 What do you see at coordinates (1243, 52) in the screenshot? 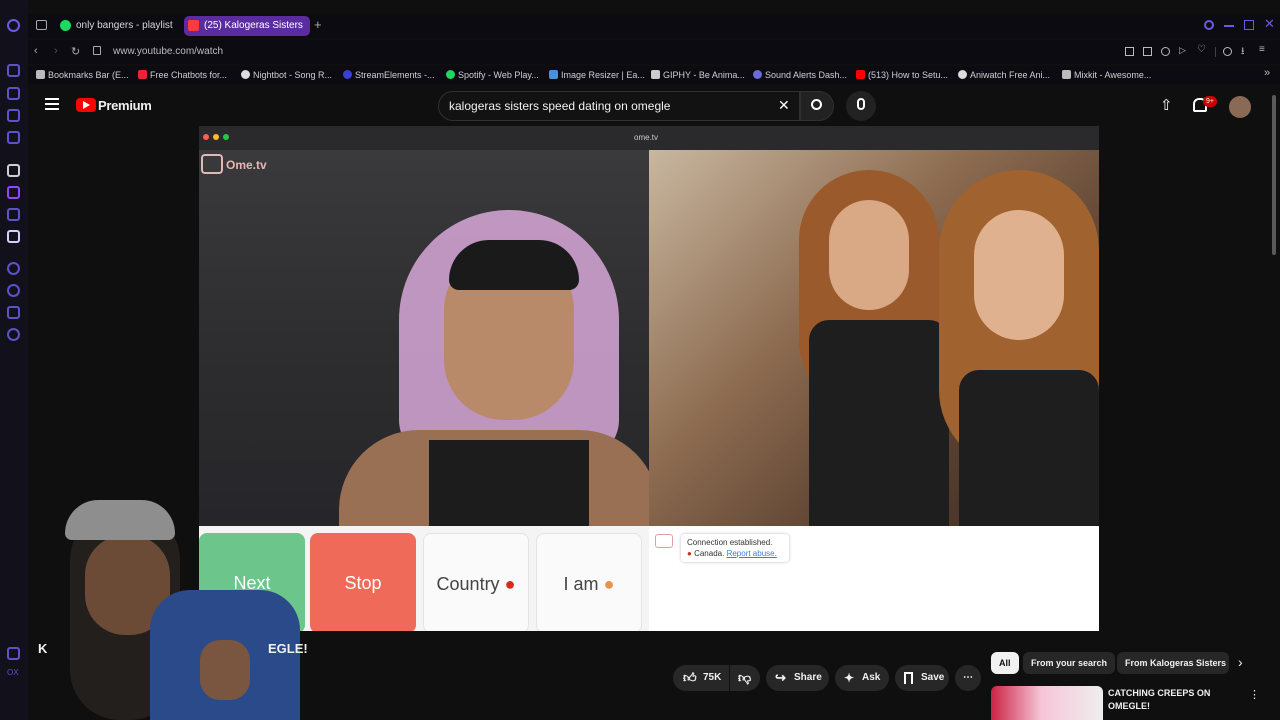
I see `download-icon: ⭳` at bounding box center [1243, 52].